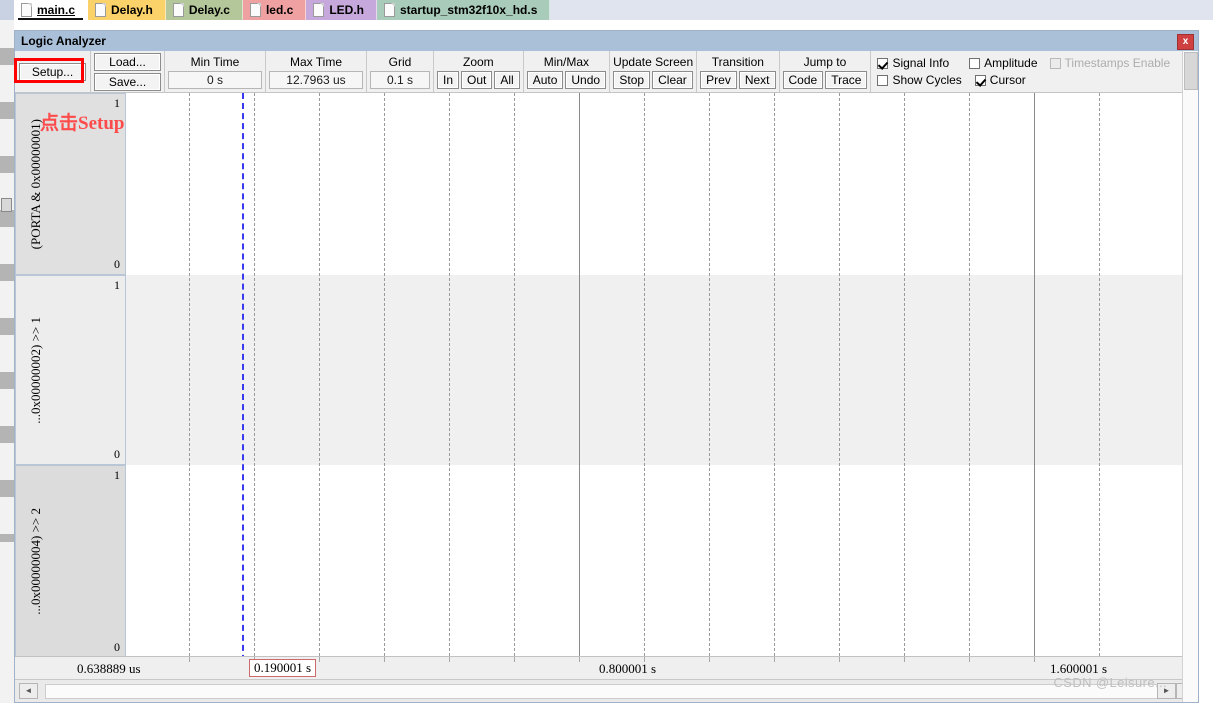 This screenshot has width=1213, height=703. Describe the element at coordinates (7, 10) in the screenshot. I see `tab-bar-leading-space` at that location.